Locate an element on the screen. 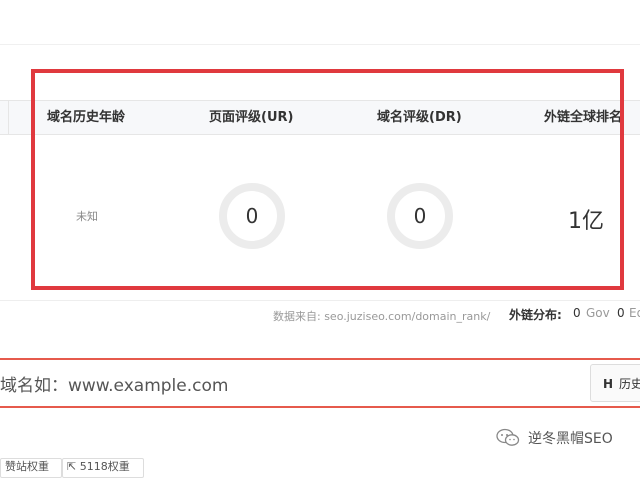 This screenshot has width=640, height=478. 5118-weight-pill: ⇱ 5118权重 is located at coordinates (103, 468).